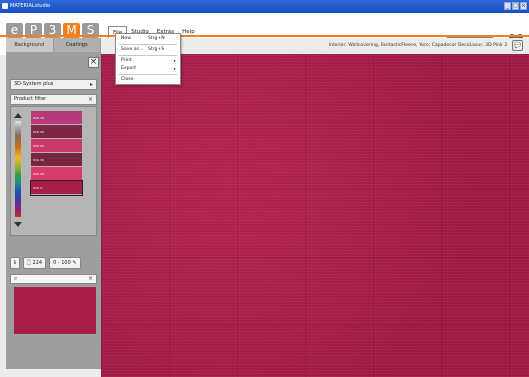 The height and width of the screenshot is (377, 529). I want to click on swatch-count: 224, so click(37, 263).